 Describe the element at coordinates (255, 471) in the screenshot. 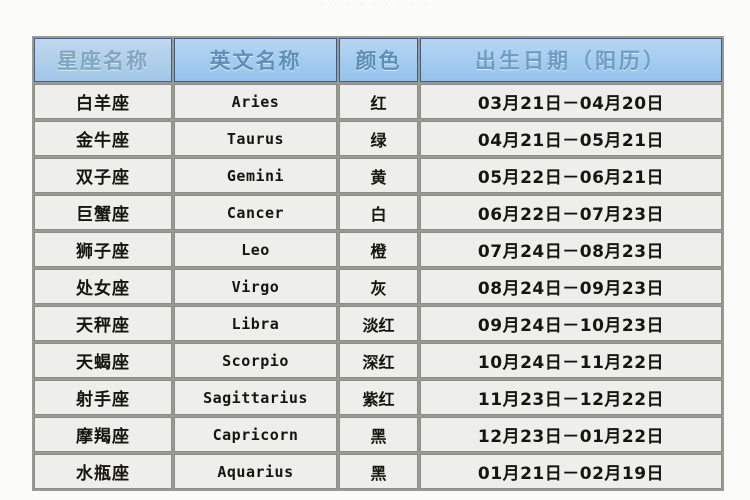

I see `cell-english: Aquarius` at that location.